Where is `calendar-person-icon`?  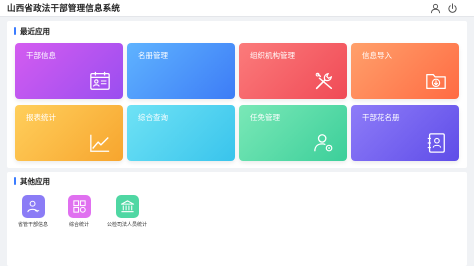 calendar-person-icon is located at coordinates (100, 80).